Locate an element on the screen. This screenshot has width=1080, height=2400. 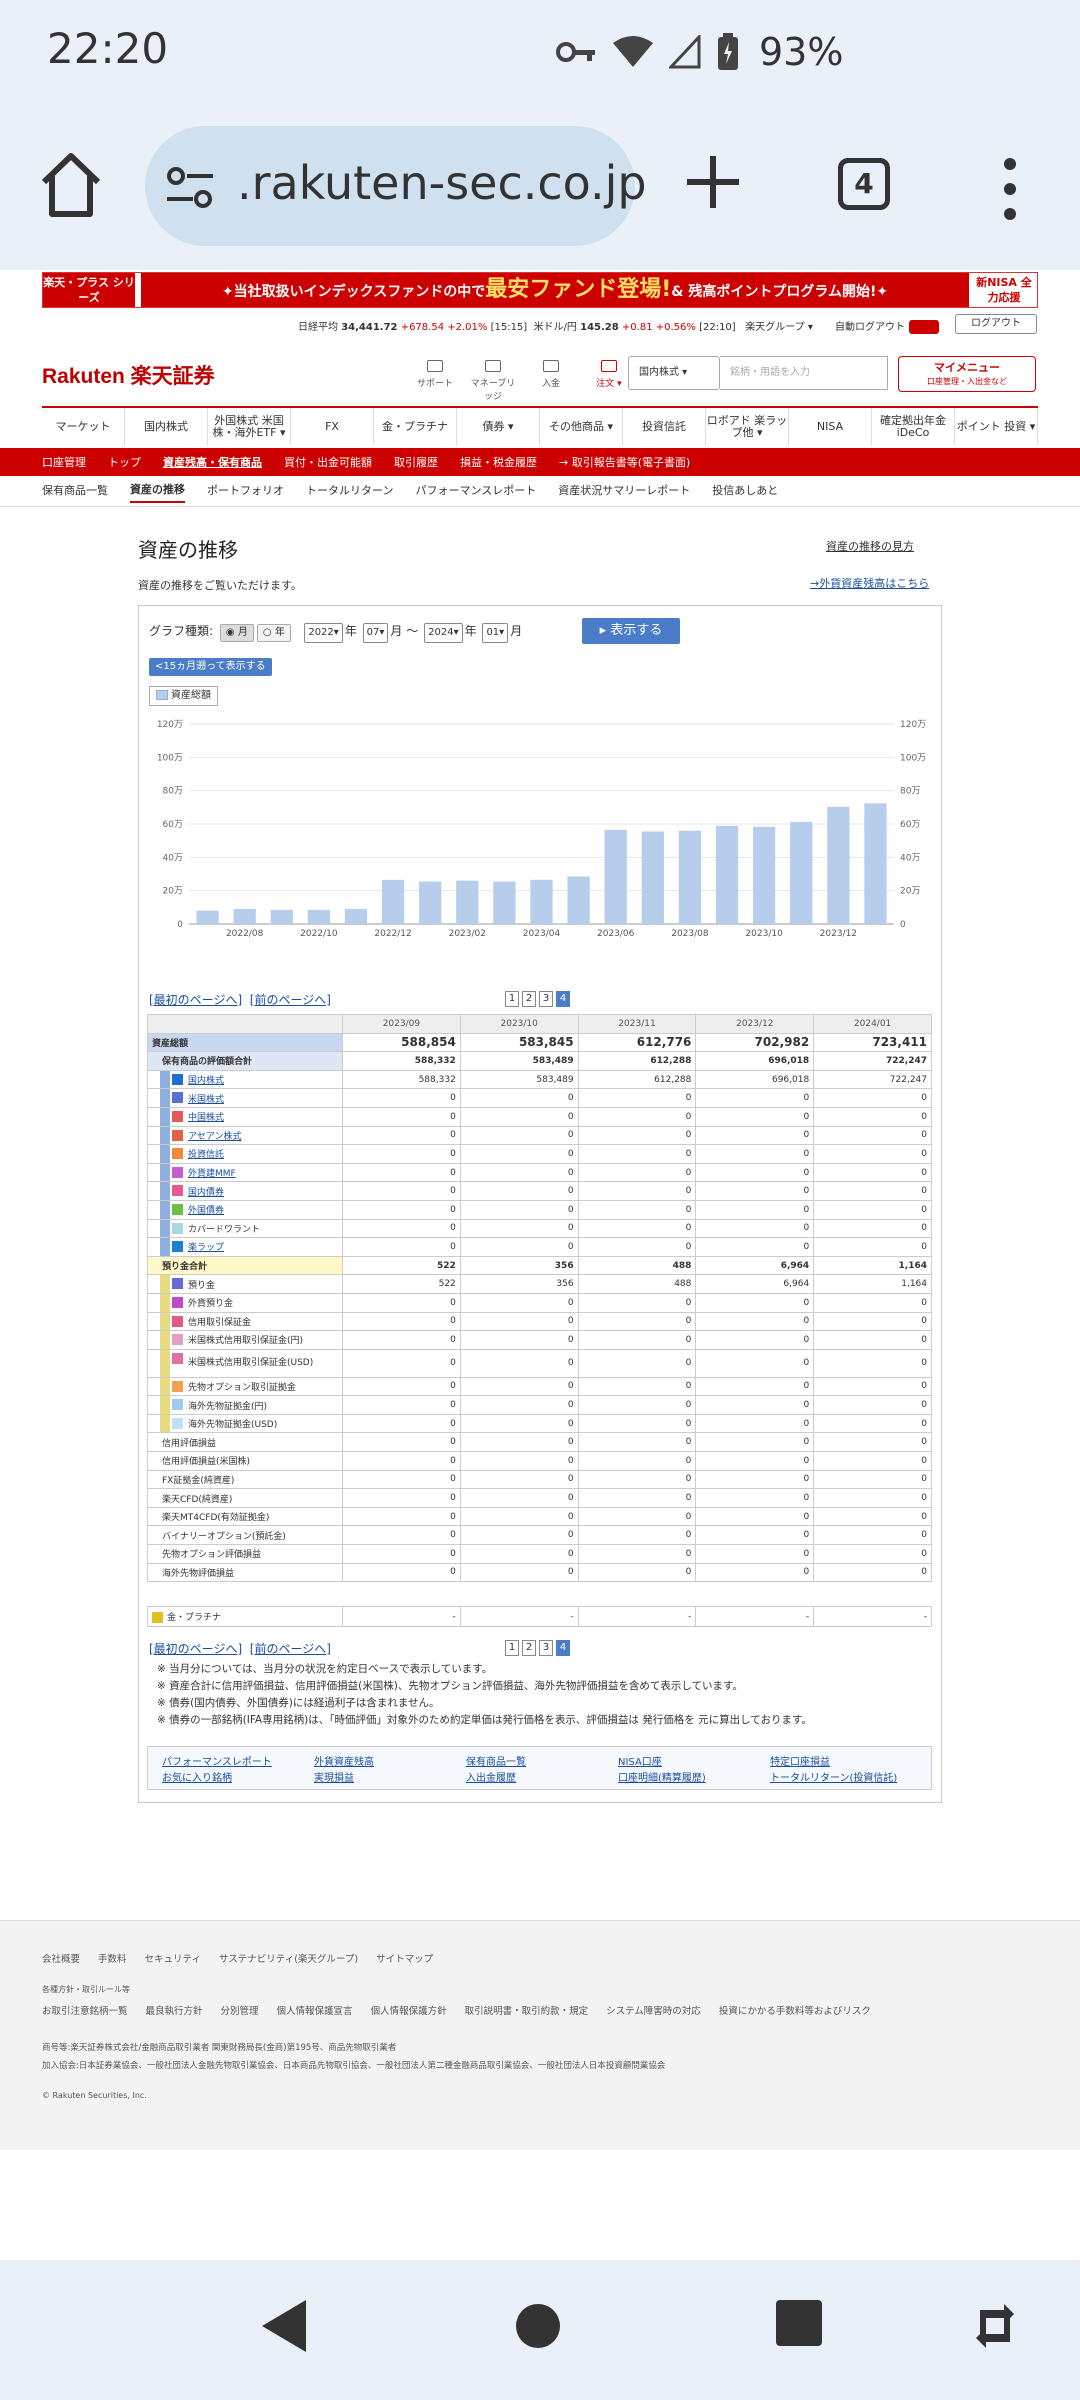
footer-link: システム障害時の対応 is located at coordinates (653, 2010).